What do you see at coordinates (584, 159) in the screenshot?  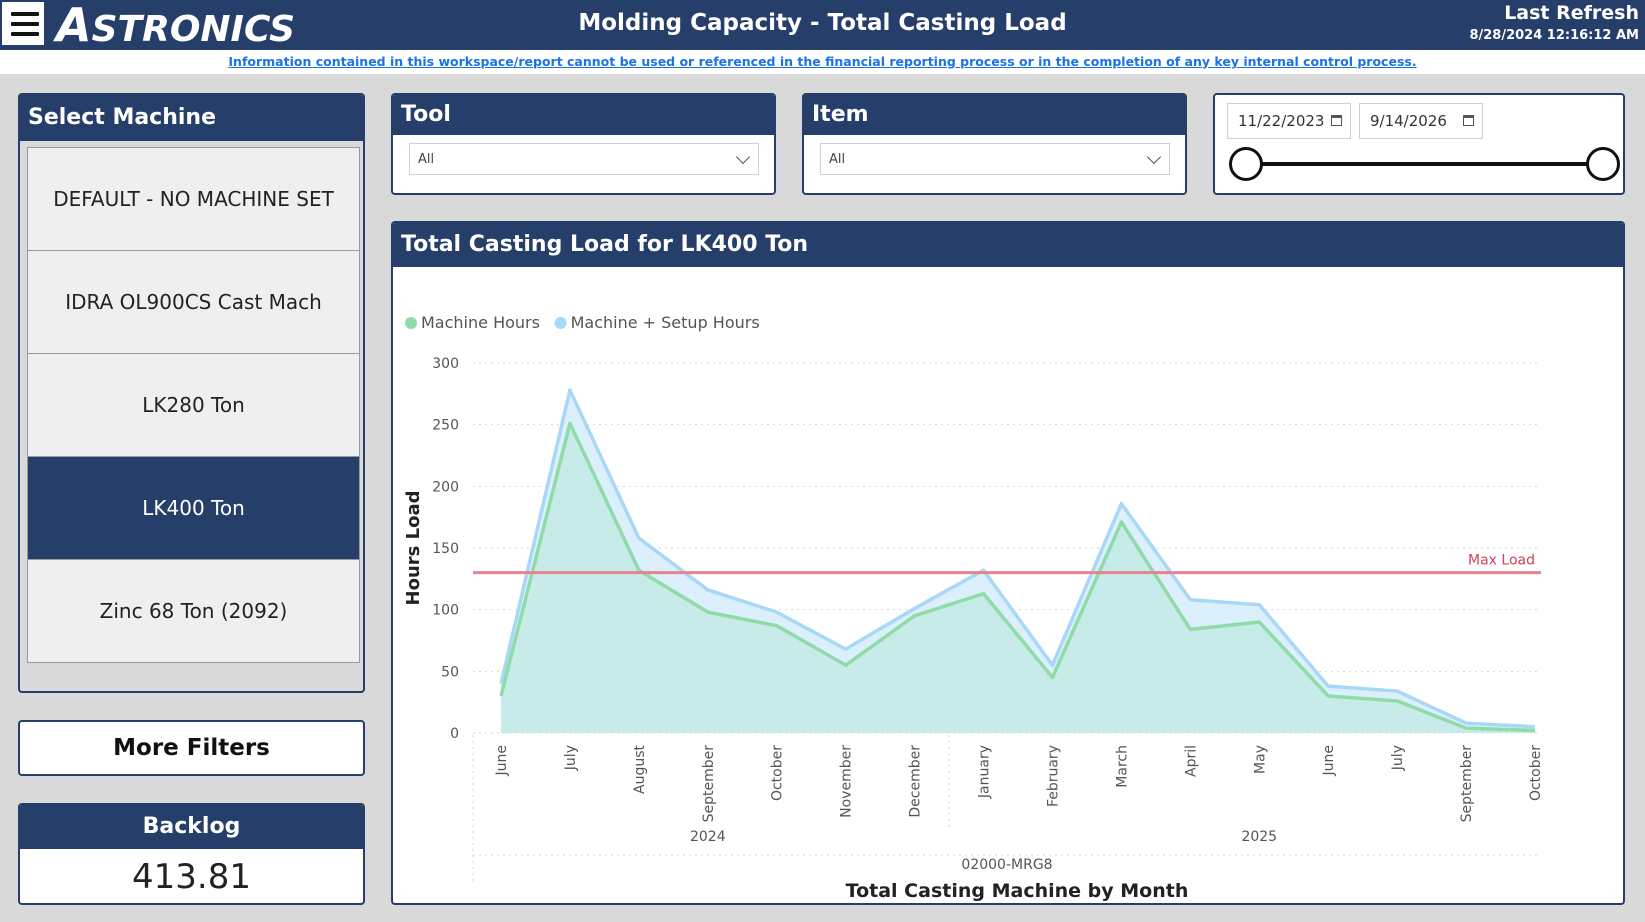 I see `tool-dropdown: All` at bounding box center [584, 159].